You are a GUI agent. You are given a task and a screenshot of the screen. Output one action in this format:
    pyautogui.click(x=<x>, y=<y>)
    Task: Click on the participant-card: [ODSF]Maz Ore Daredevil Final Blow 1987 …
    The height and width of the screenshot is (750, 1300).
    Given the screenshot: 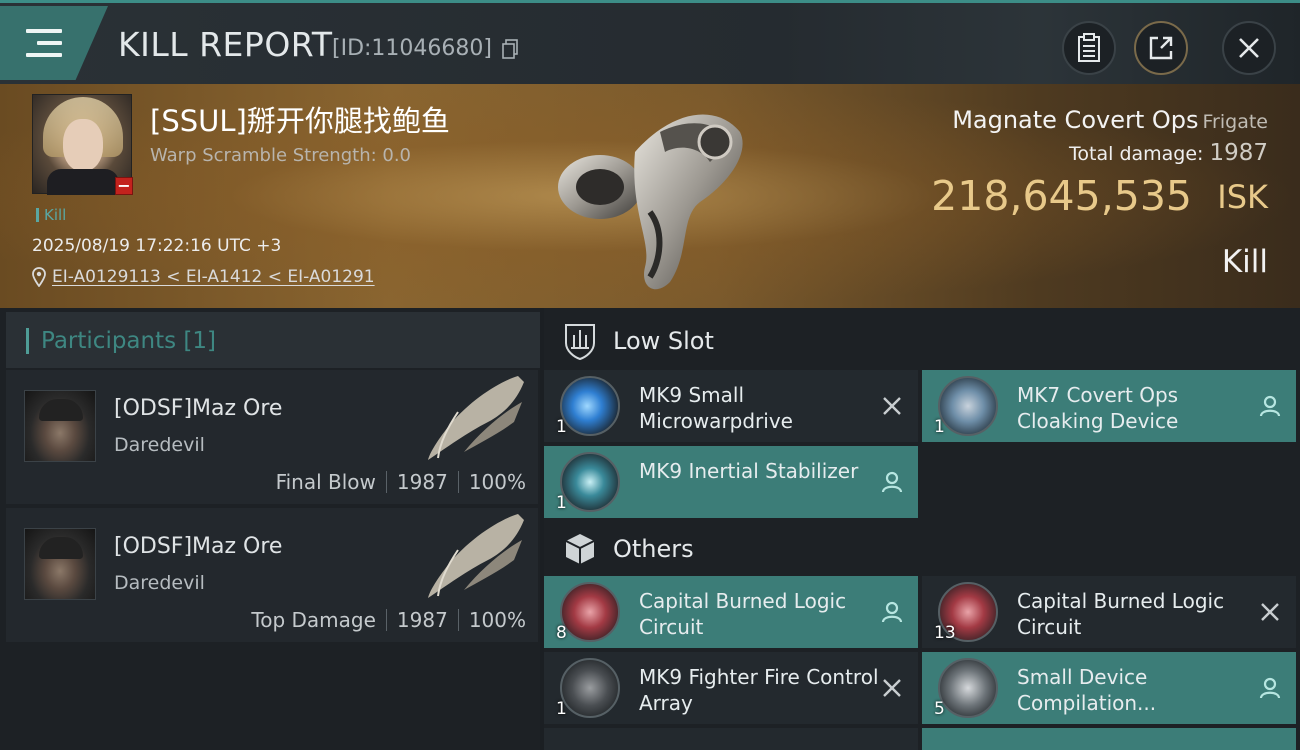 What is the action you would take?
    pyautogui.click(x=272, y=437)
    